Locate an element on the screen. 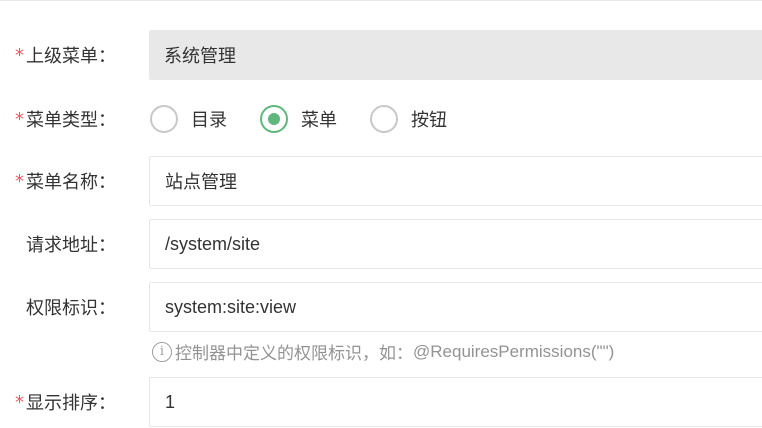 This screenshot has height=428, width=762. permission-label: 权限标识： is located at coordinates (69, 307).